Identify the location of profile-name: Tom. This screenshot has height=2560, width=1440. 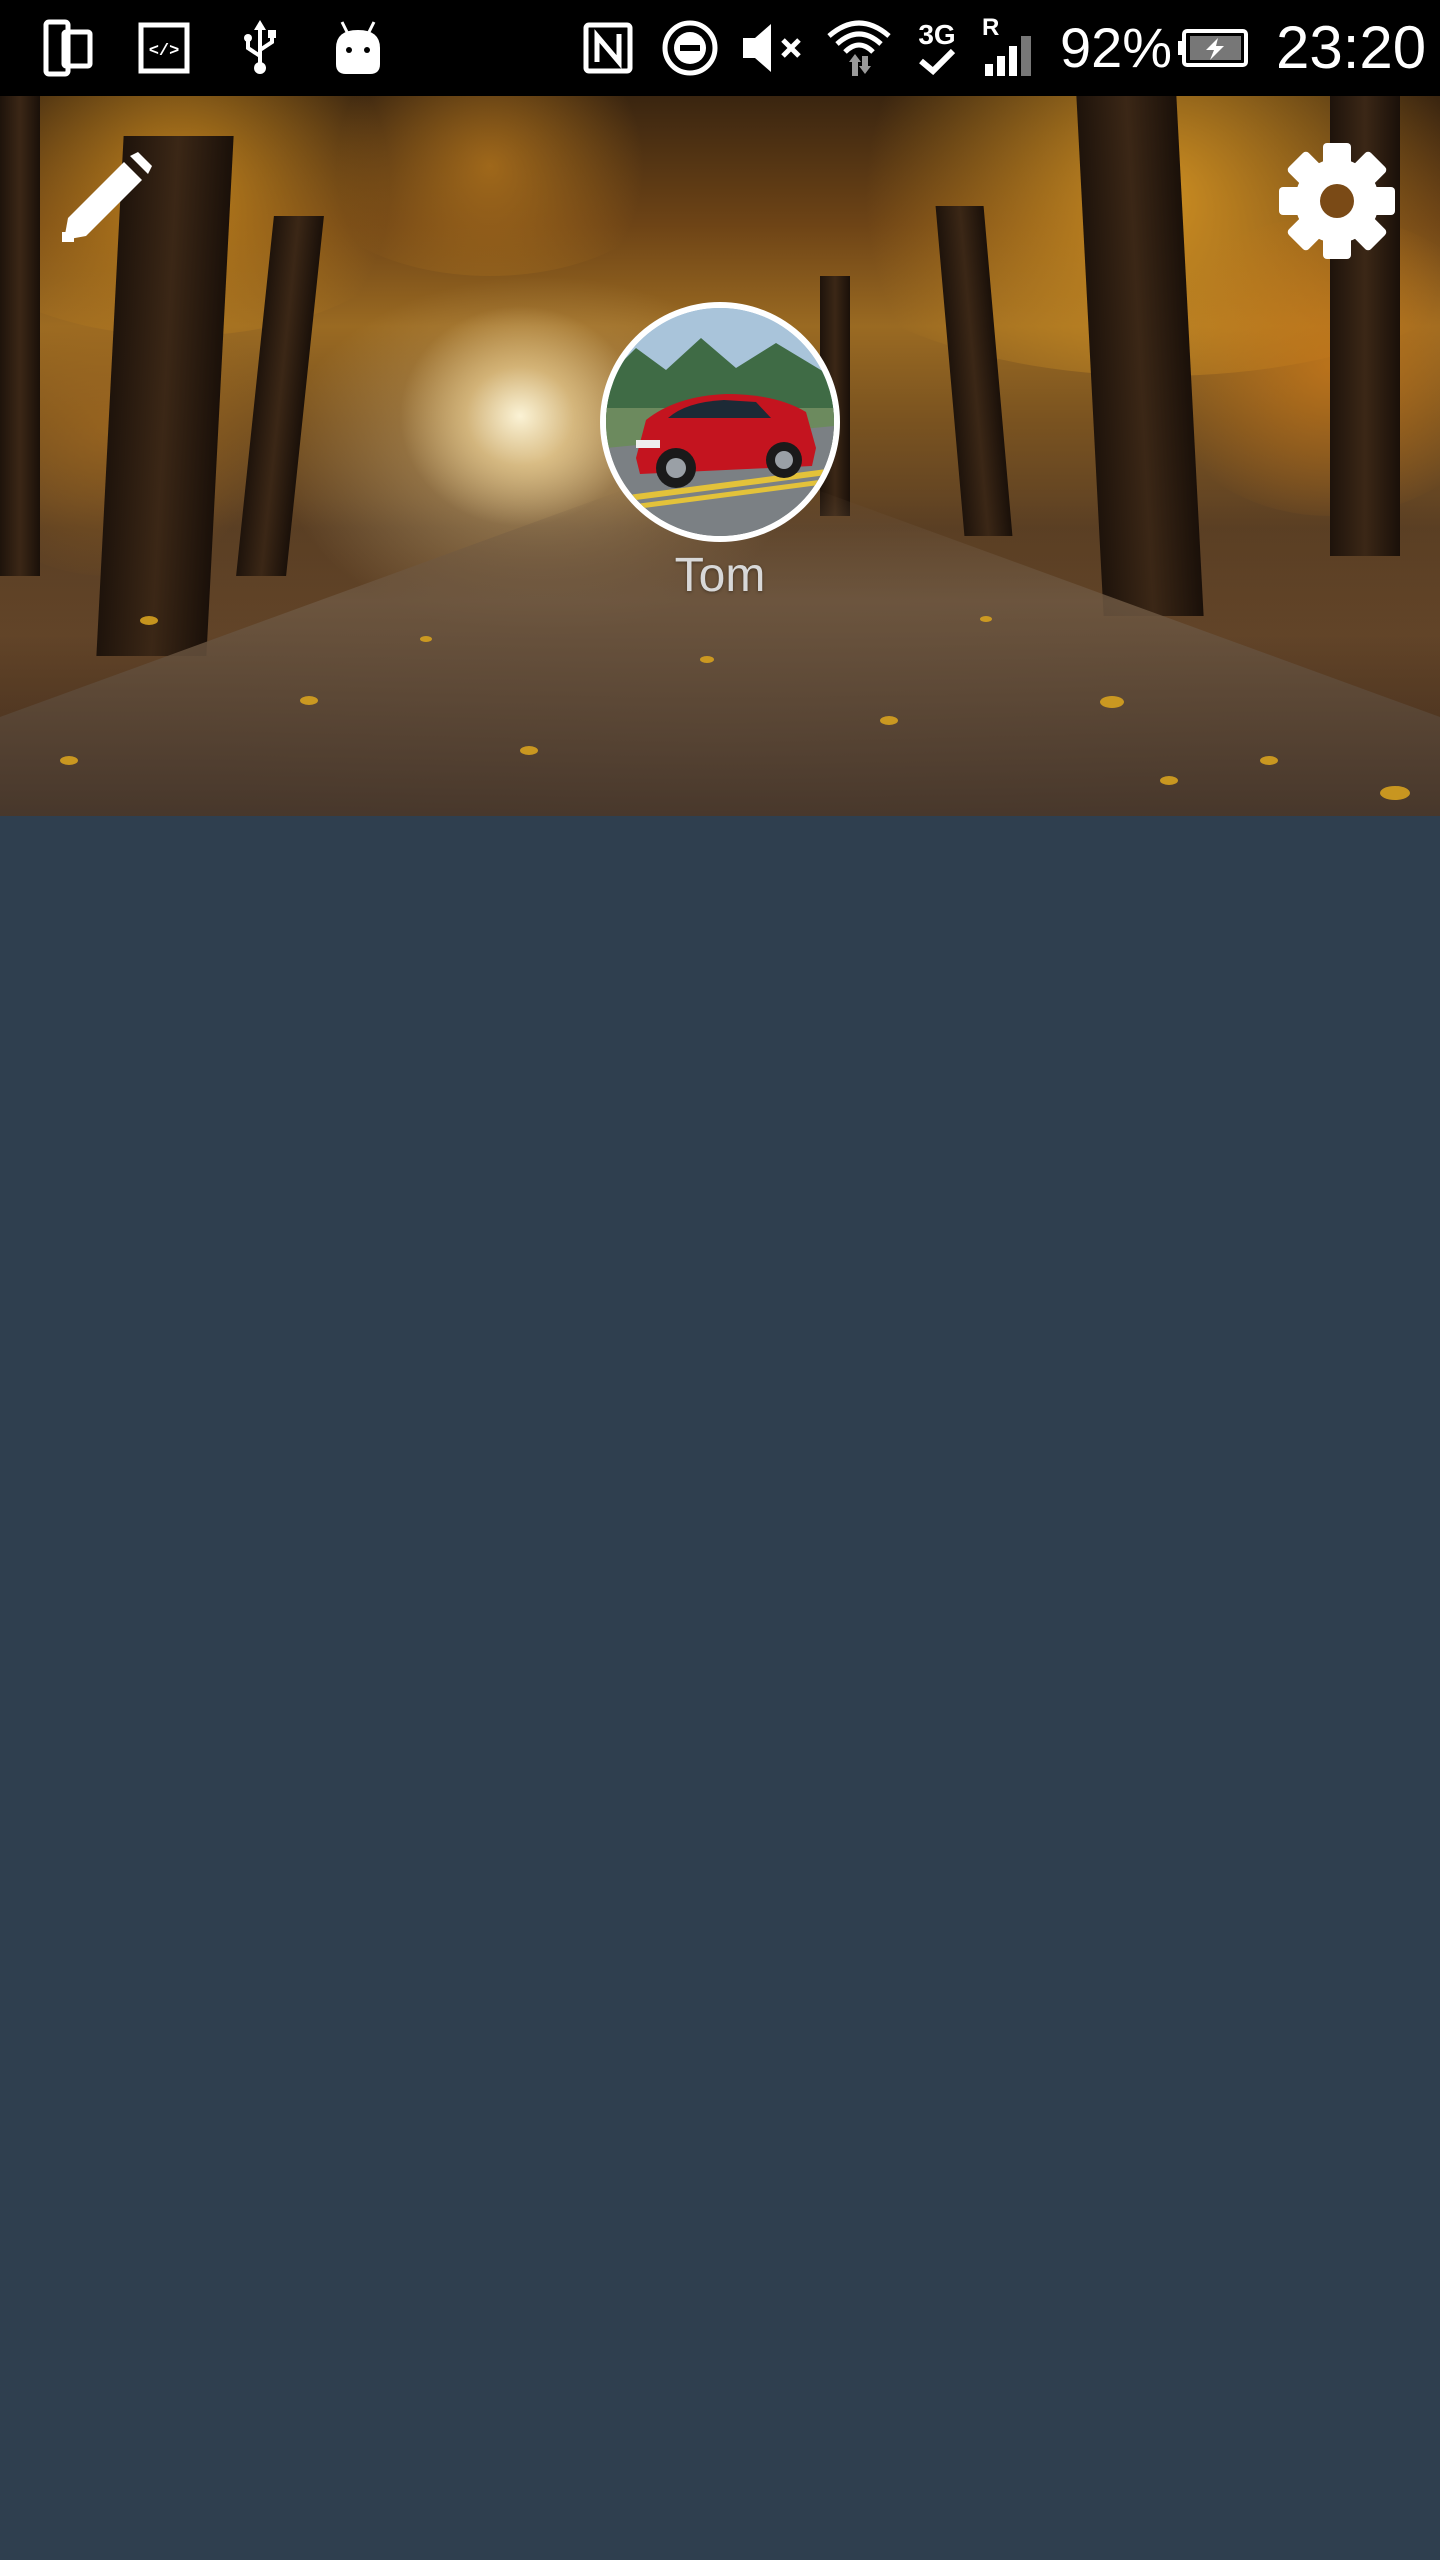
(720, 575).